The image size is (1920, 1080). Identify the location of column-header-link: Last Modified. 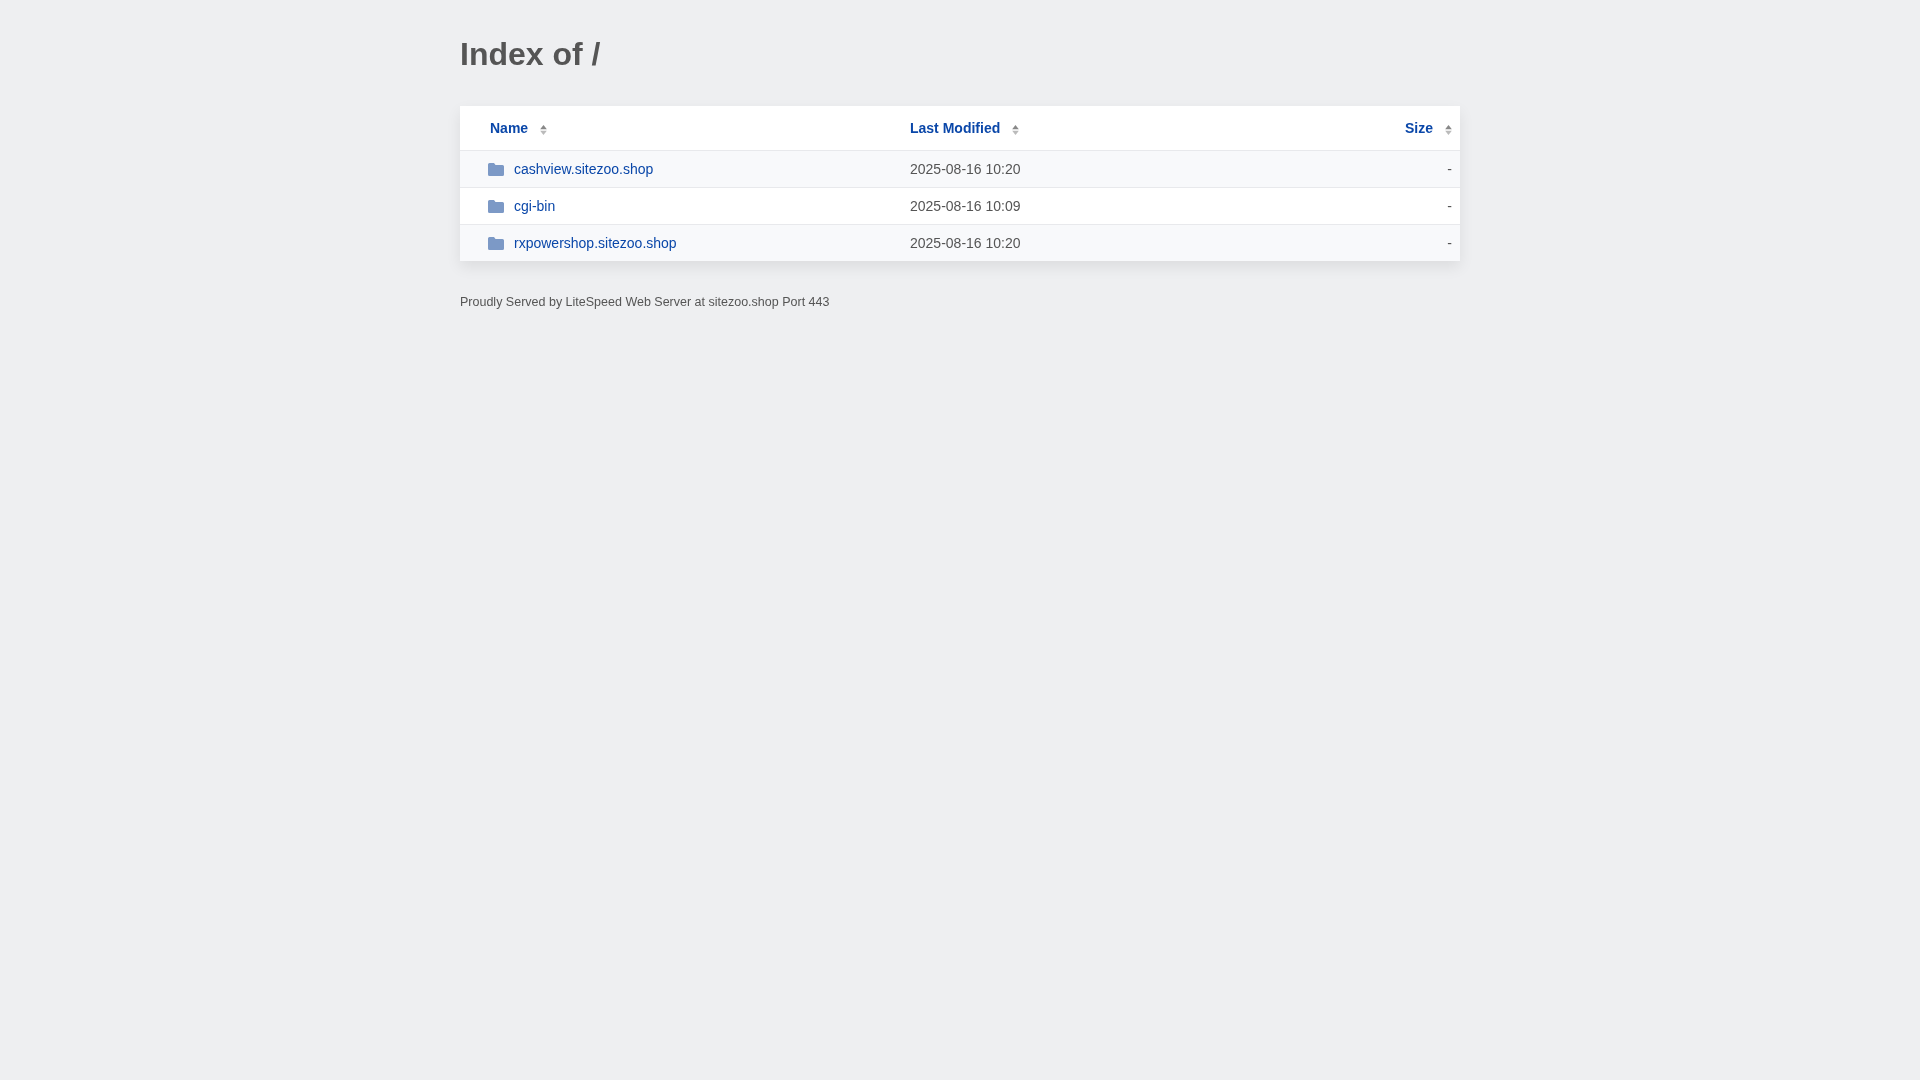
(955, 128).